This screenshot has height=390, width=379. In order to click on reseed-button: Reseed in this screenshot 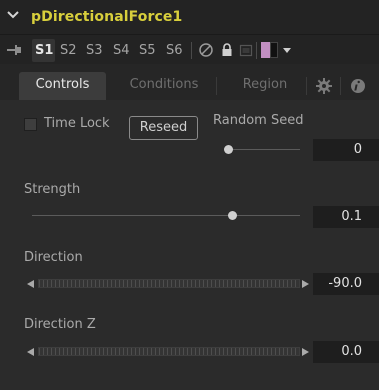, I will do `click(163, 128)`.